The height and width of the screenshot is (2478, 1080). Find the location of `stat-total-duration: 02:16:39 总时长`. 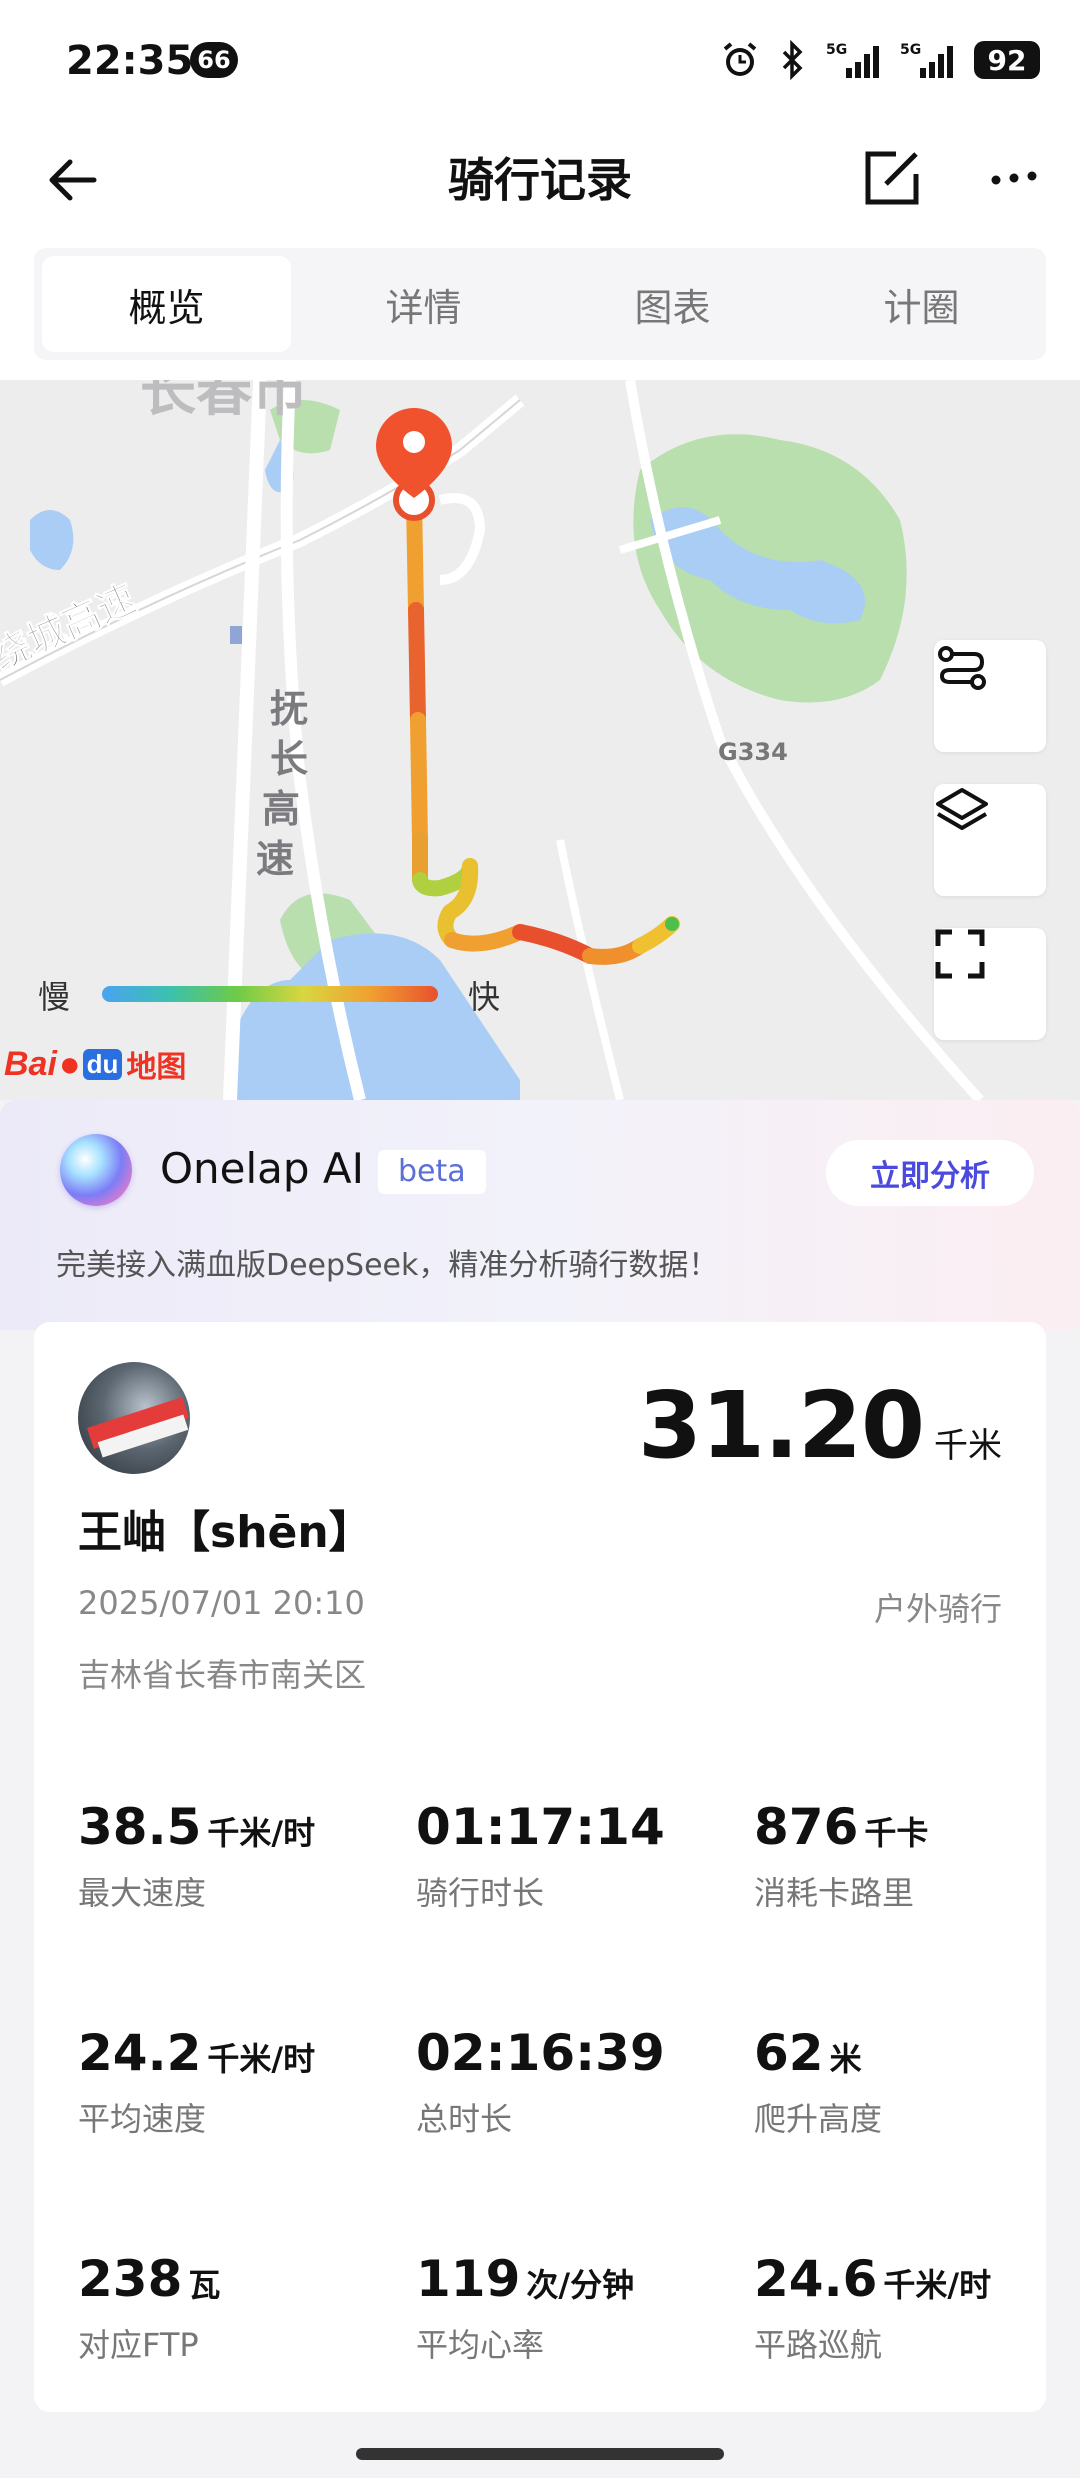

stat-total-duration: 02:16:39 总时长 is located at coordinates (566, 2082).